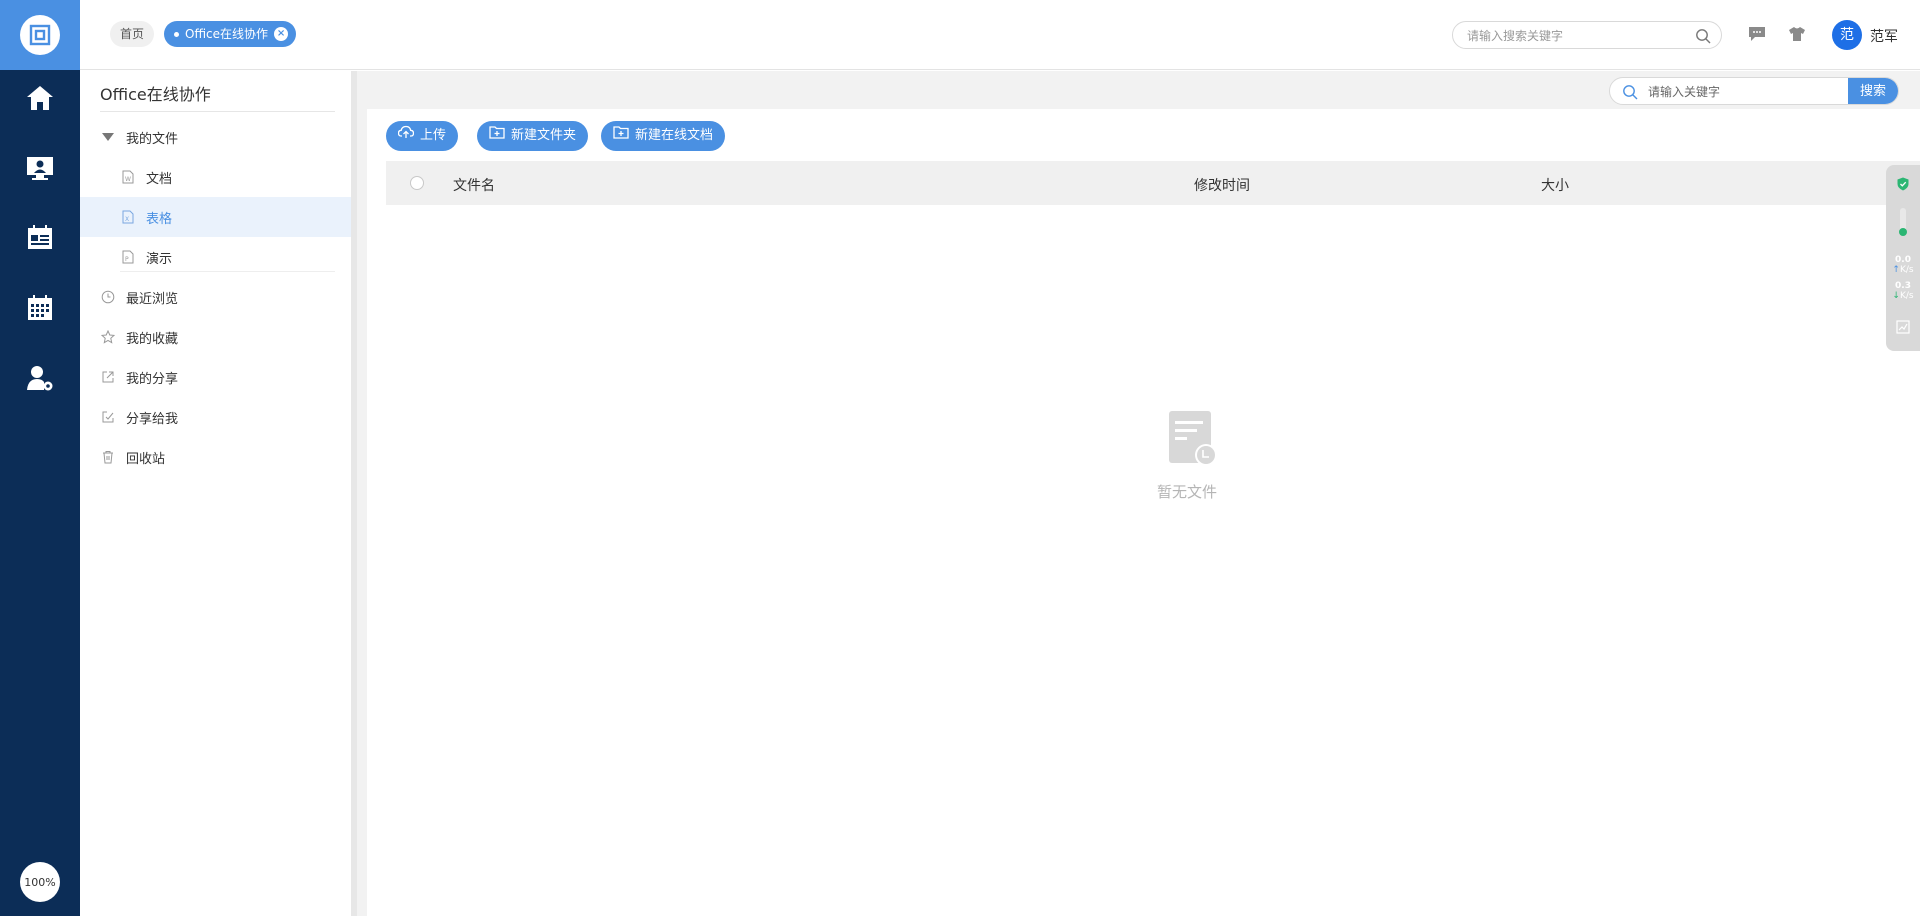 The width and height of the screenshot is (1920, 916). Describe the element at coordinates (215, 217) in the screenshot. I see `nav-sheets: X 表格` at that location.